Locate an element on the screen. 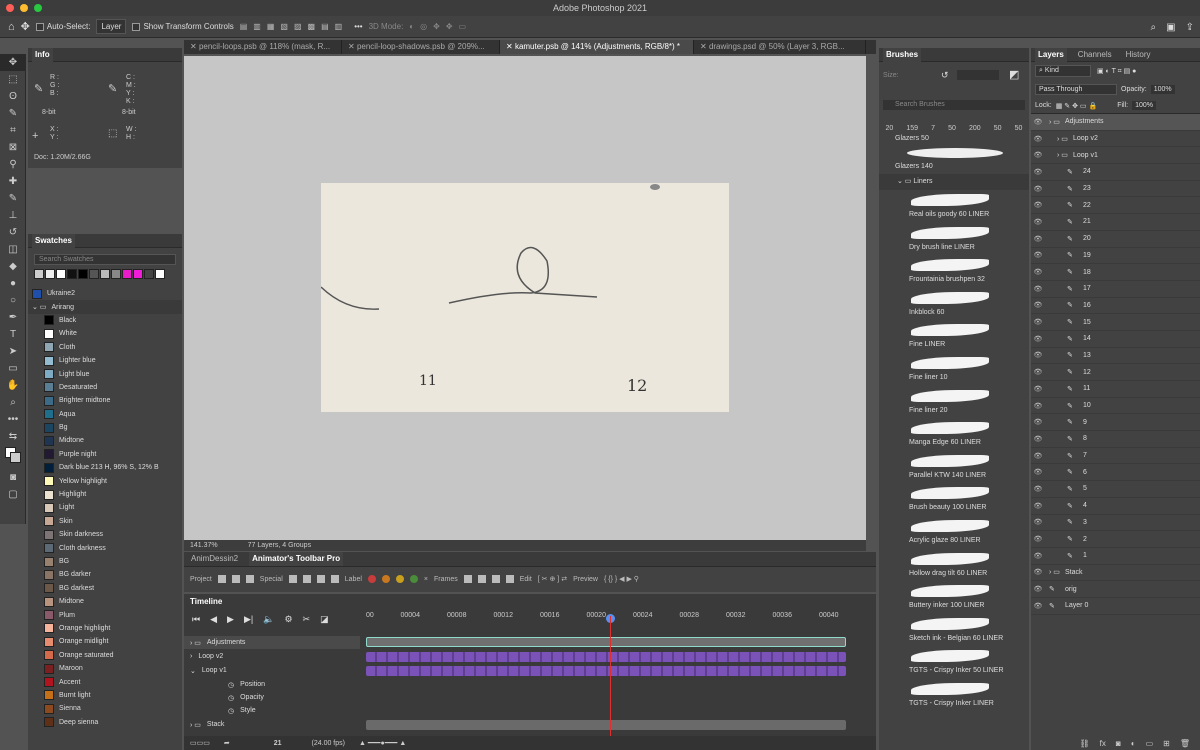 Image resolution: width=1200 pixels, height=750 pixels. swatch-item: Dark blue 213 H, 96% S, 12% B is located at coordinates (105, 467).